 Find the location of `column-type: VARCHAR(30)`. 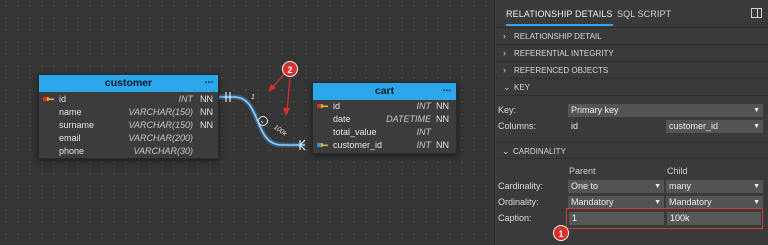

column-type: VARCHAR(30) is located at coordinates (163, 151).